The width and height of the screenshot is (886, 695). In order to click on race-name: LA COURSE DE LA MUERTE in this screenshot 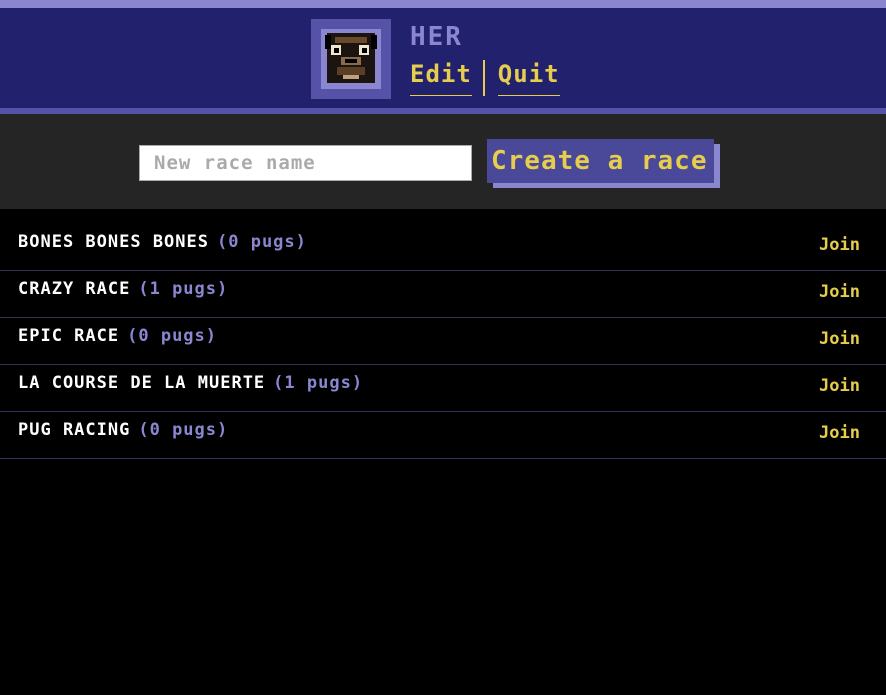, I will do `click(142, 383)`.